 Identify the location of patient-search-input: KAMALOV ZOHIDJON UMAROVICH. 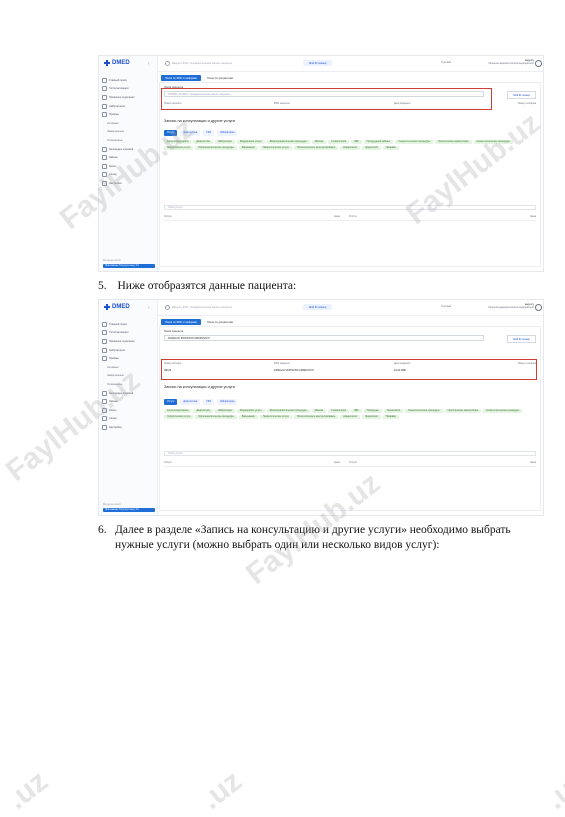
(324, 338).